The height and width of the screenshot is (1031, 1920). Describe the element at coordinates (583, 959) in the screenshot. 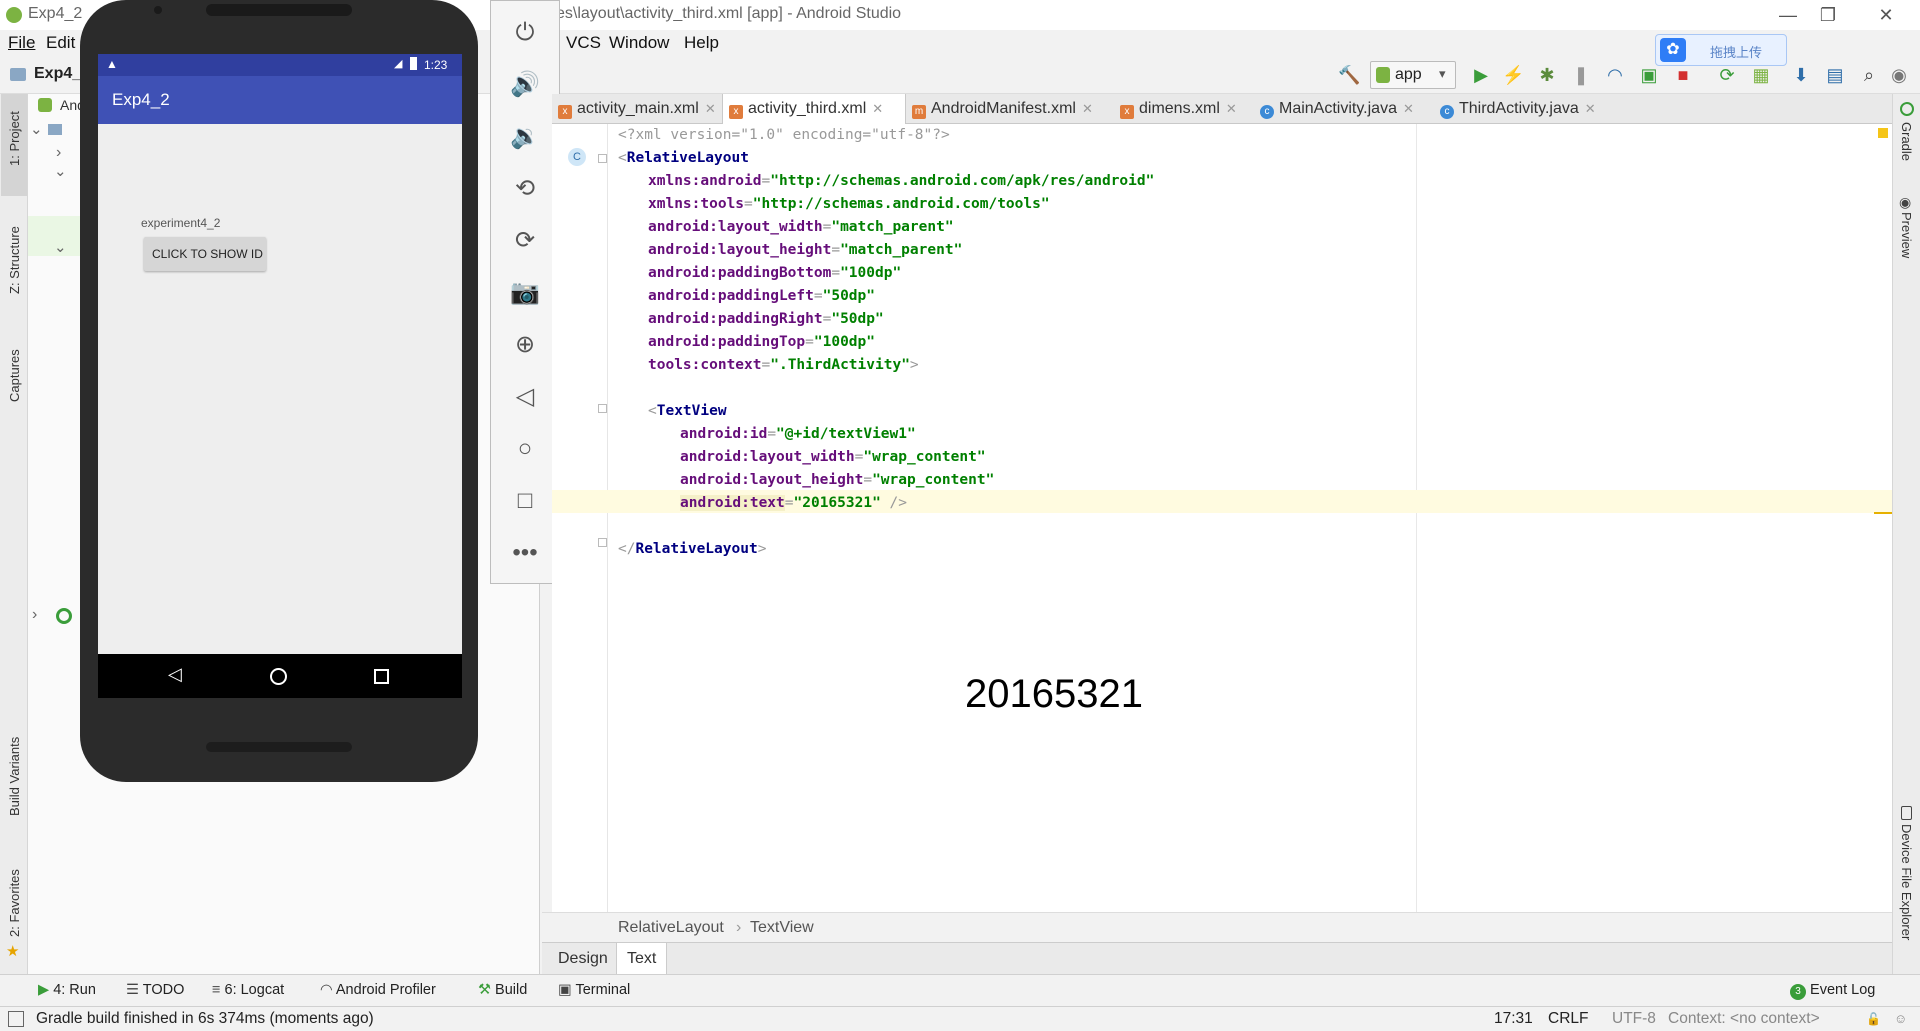

I see `tab-design: Design` at that location.